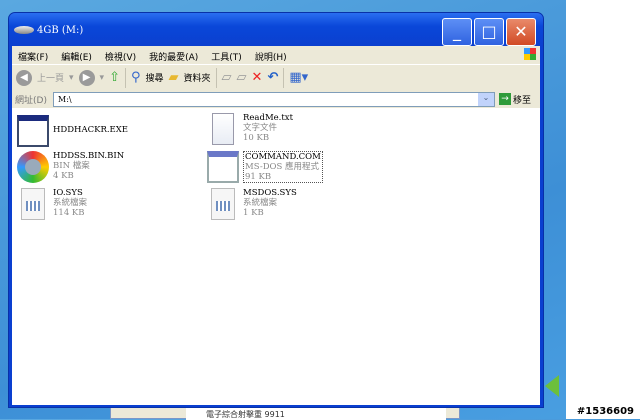 This screenshot has height=420, width=640. I want to click on file-name: HDDHACKR.EXE, so click(91, 130).